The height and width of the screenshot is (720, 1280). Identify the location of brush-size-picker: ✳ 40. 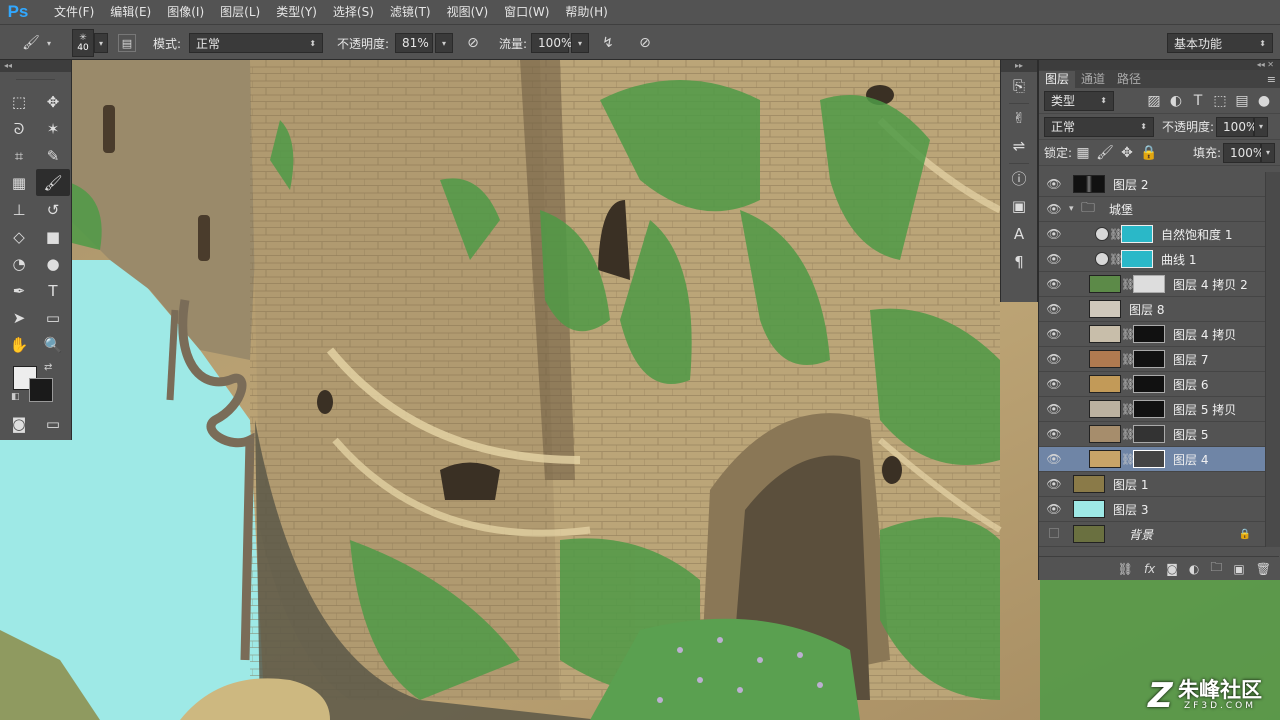
(83, 43).